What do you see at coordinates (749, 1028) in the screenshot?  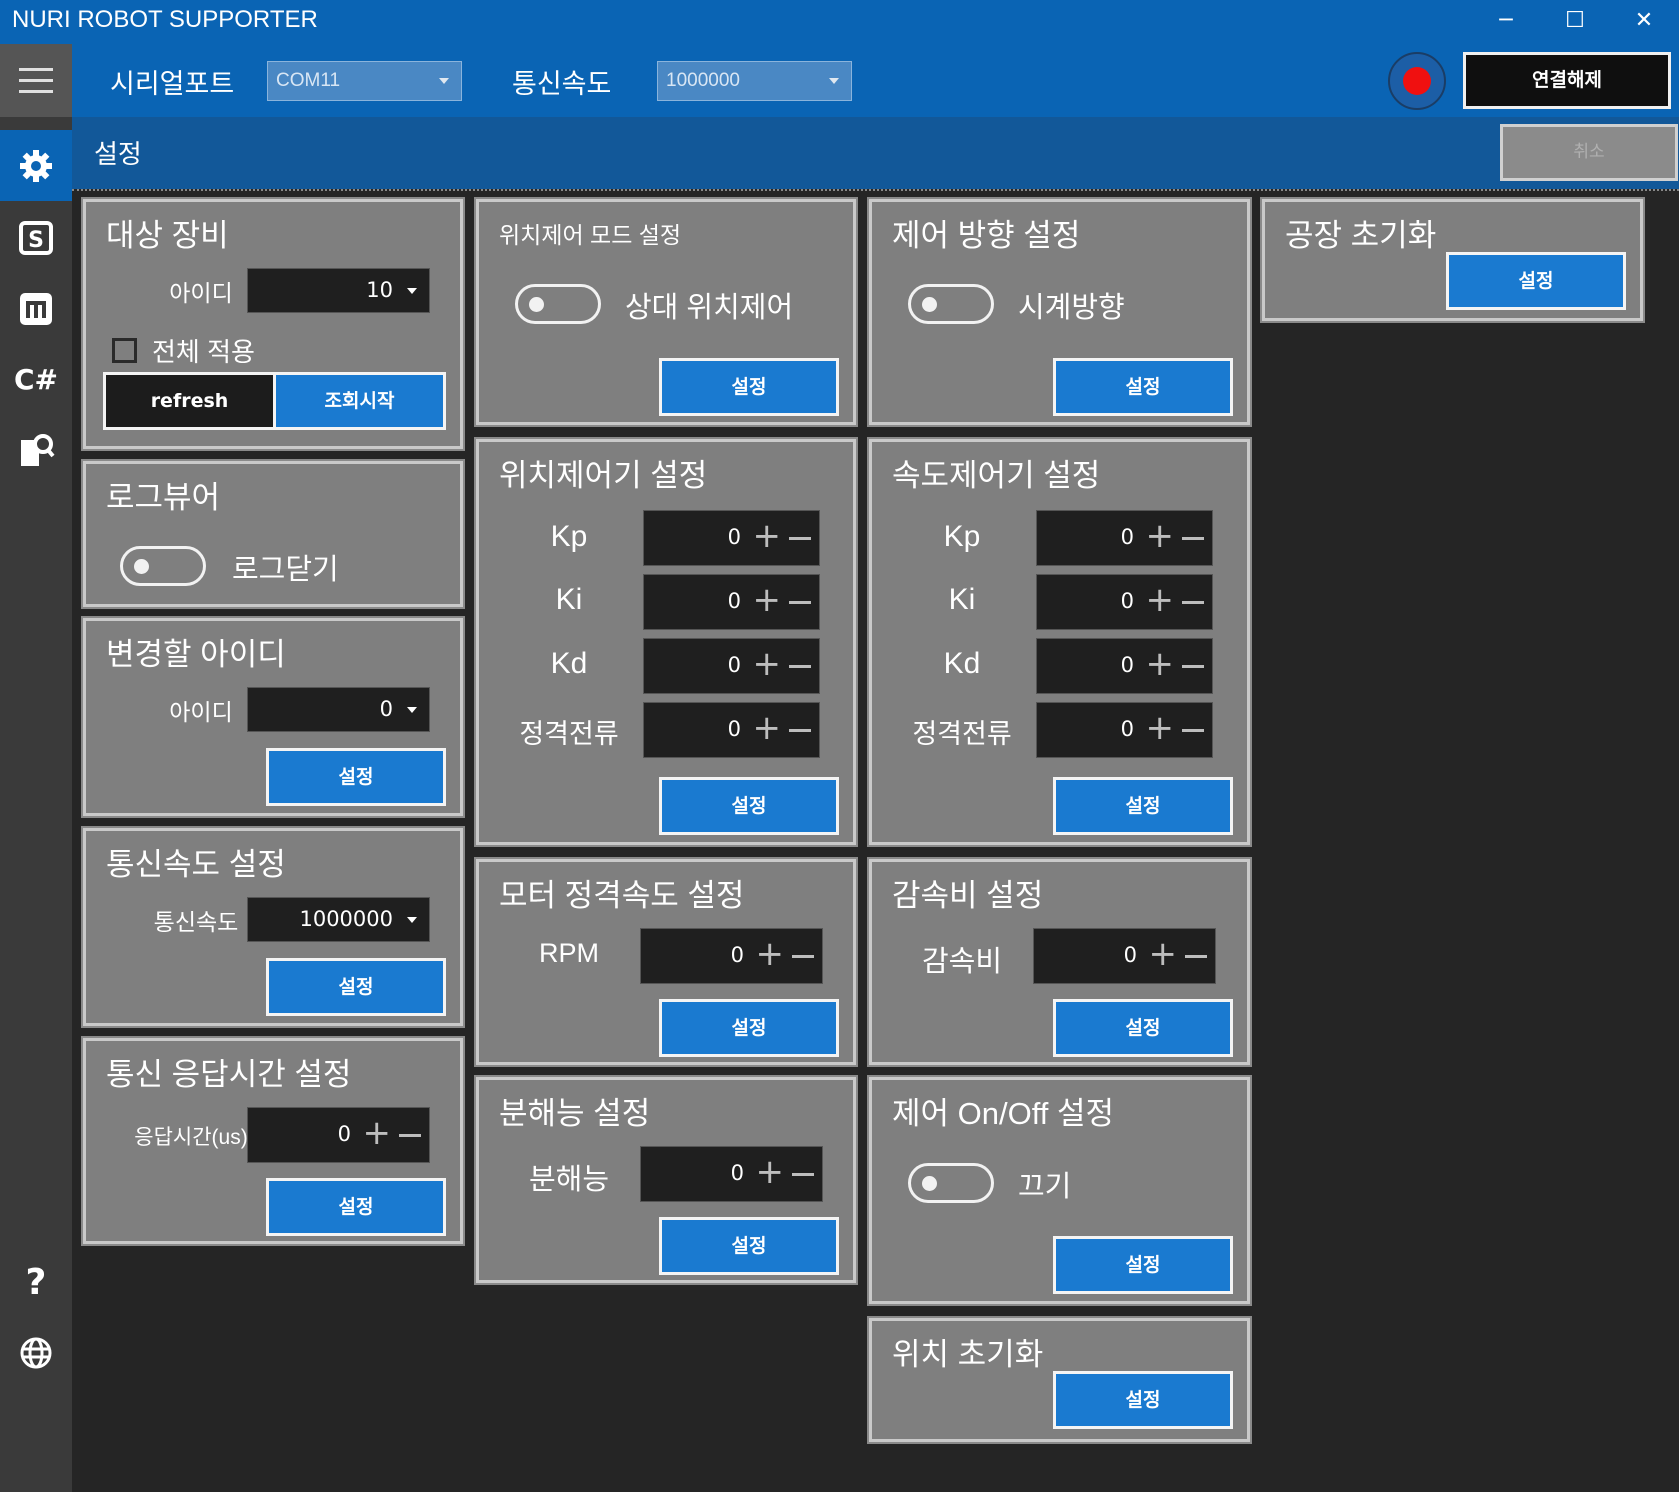 I see `set-motor-speed-button: 설정` at bounding box center [749, 1028].